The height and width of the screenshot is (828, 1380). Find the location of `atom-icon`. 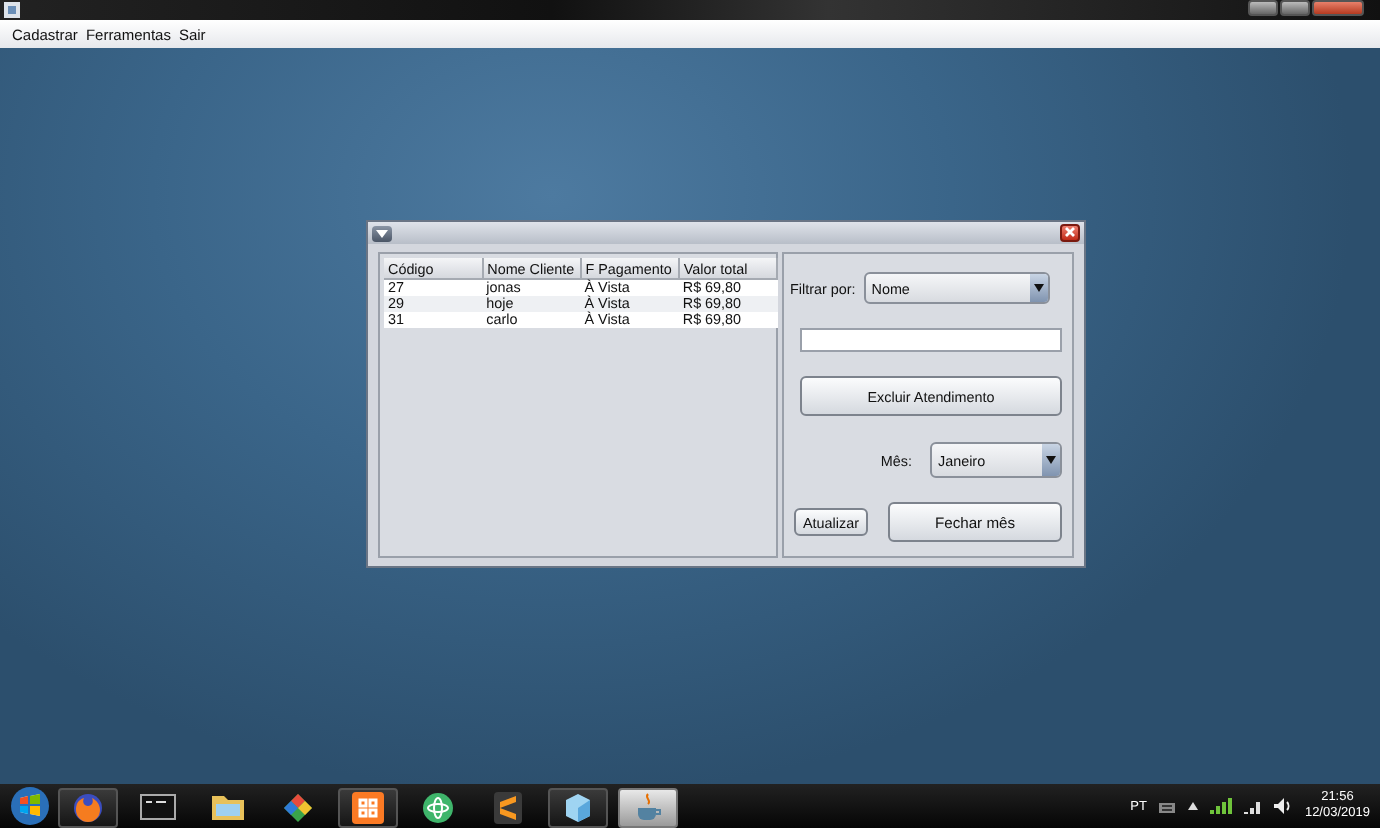

atom-icon is located at coordinates (438, 807).